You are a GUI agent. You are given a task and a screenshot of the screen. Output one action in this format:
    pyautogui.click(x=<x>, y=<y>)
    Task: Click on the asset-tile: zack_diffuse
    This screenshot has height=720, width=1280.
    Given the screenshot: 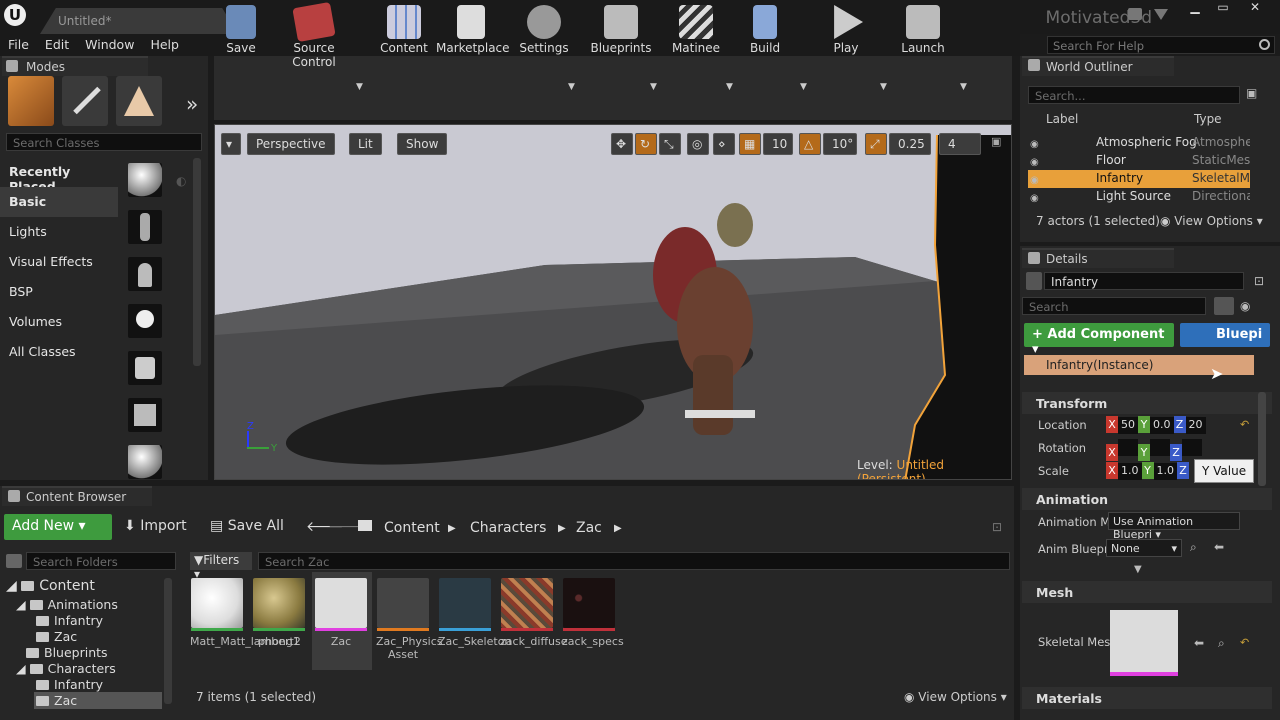 What is the action you would take?
    pyautogui.click(x=534, y=613)
    